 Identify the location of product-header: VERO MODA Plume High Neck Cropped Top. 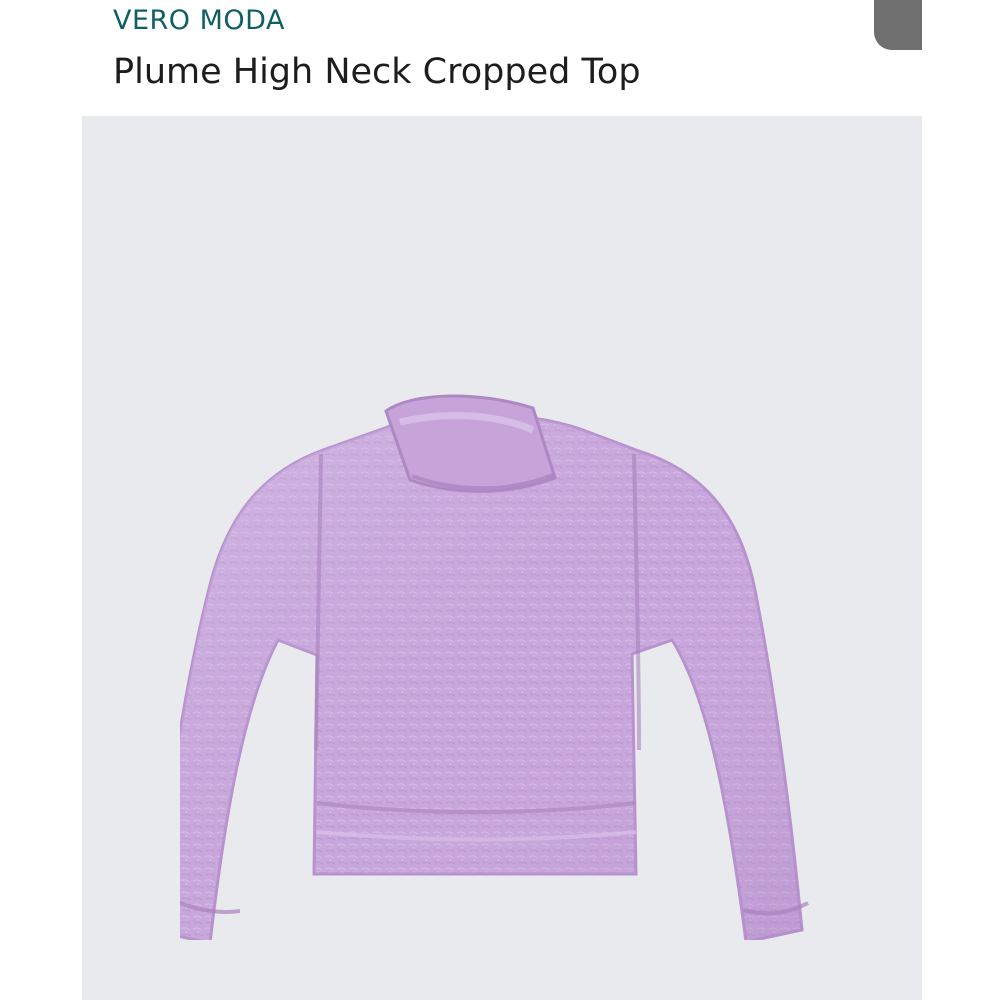
(502, 58).